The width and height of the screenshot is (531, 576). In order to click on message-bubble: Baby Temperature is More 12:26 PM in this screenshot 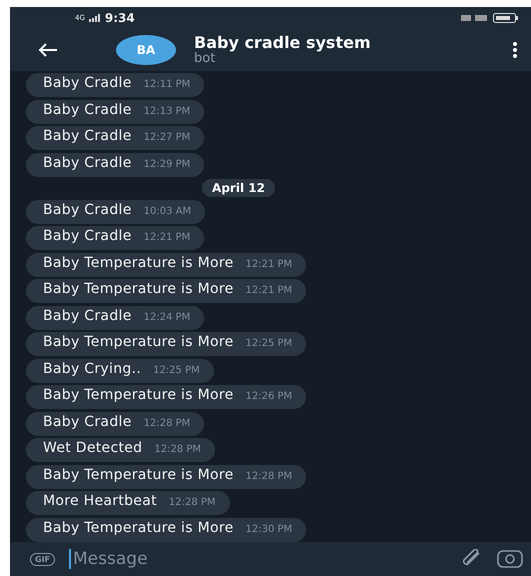, I will do `click(166, 397)`.